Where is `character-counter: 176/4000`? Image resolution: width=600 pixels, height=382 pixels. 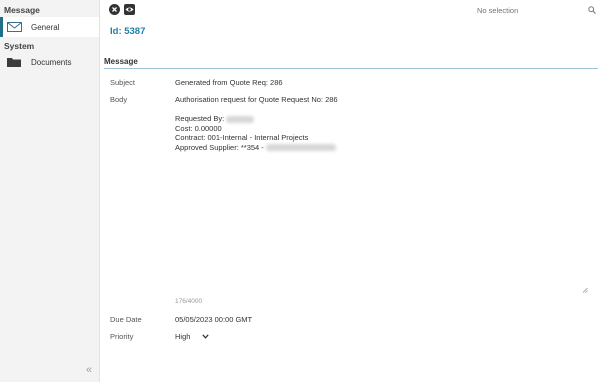
character-counter: 176/4000 is located at coordinates (189, 301).